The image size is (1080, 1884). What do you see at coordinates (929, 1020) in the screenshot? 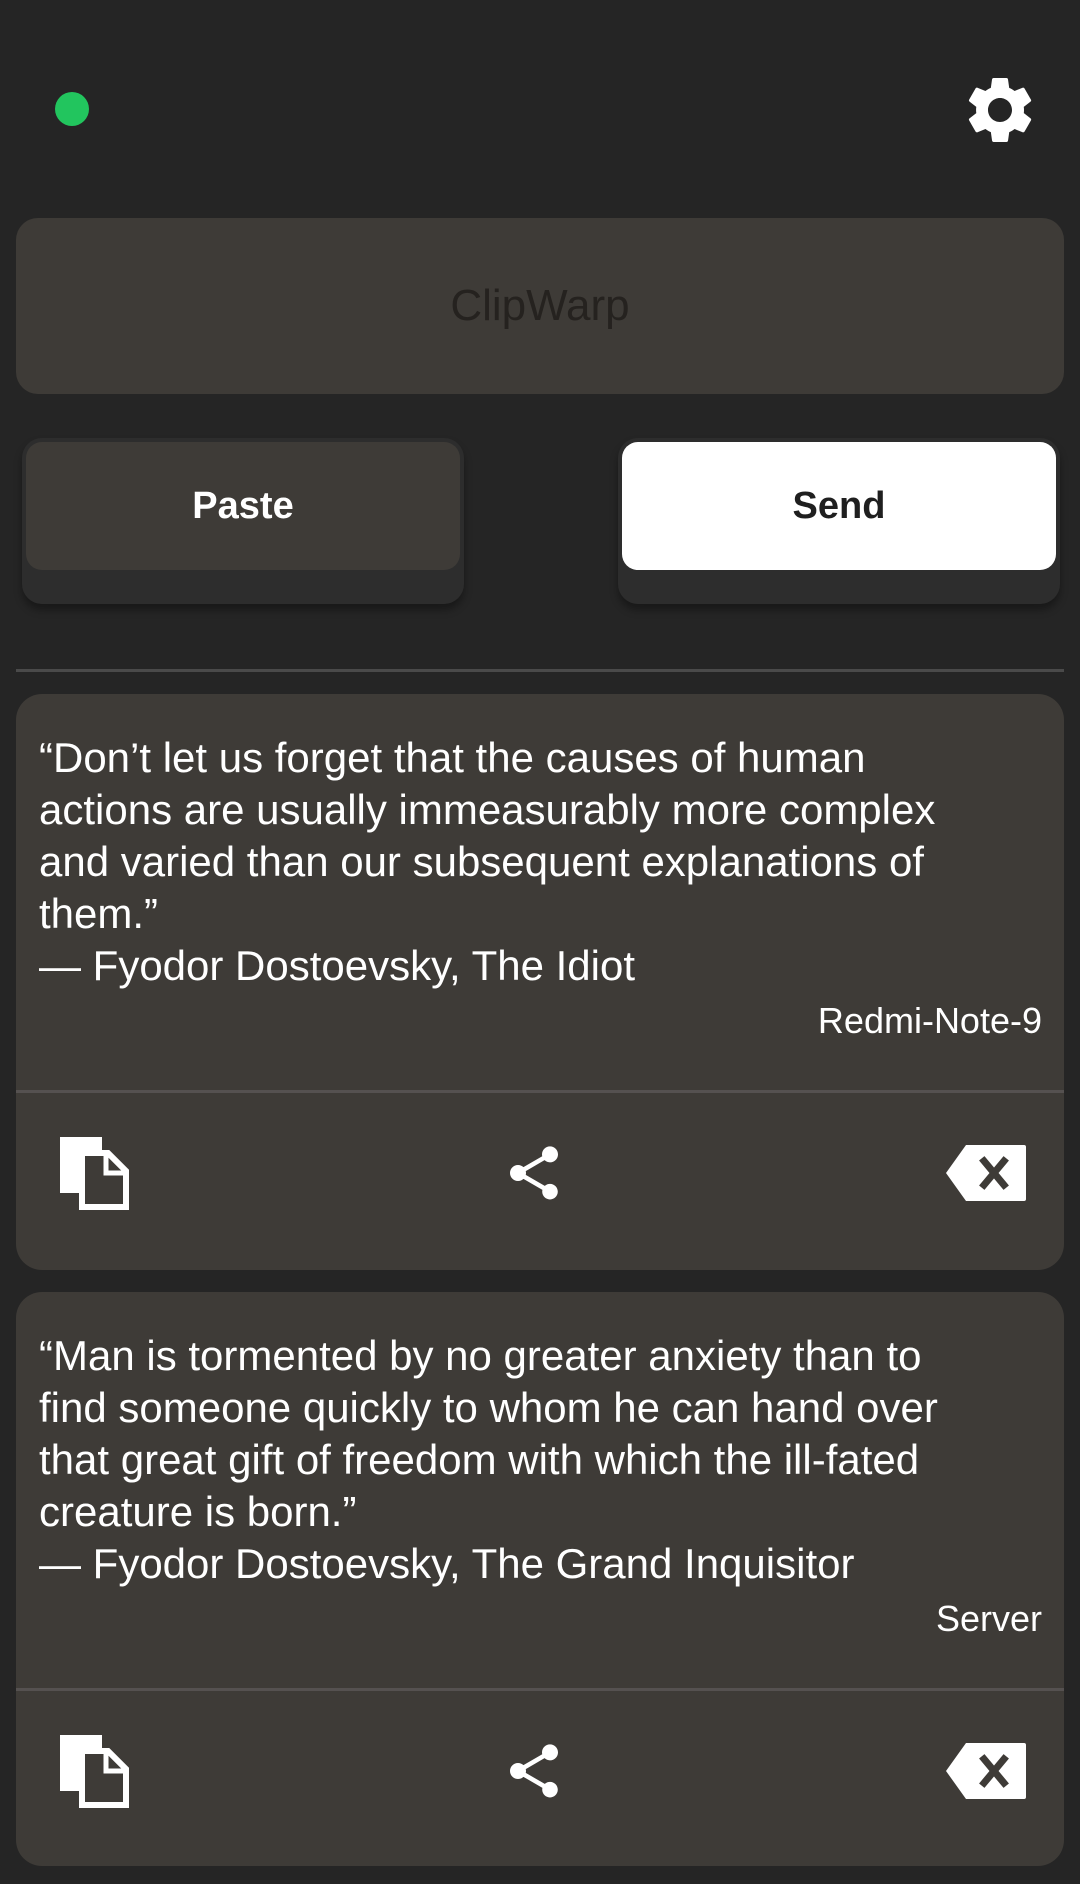
I see `clip-source-device: Redmi-Note-9` at bounding box center [929, 1020].